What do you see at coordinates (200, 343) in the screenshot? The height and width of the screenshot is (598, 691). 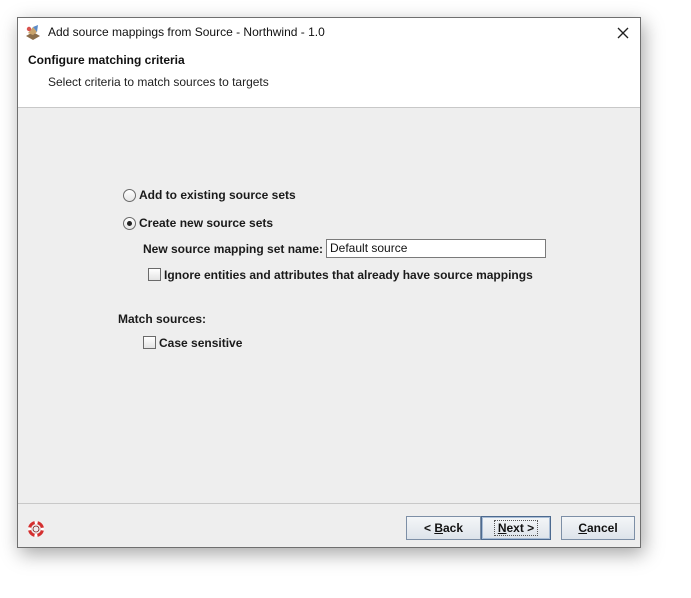 I see `case-sensitive-label: Case sensitive` at bounding box center [200, 343].